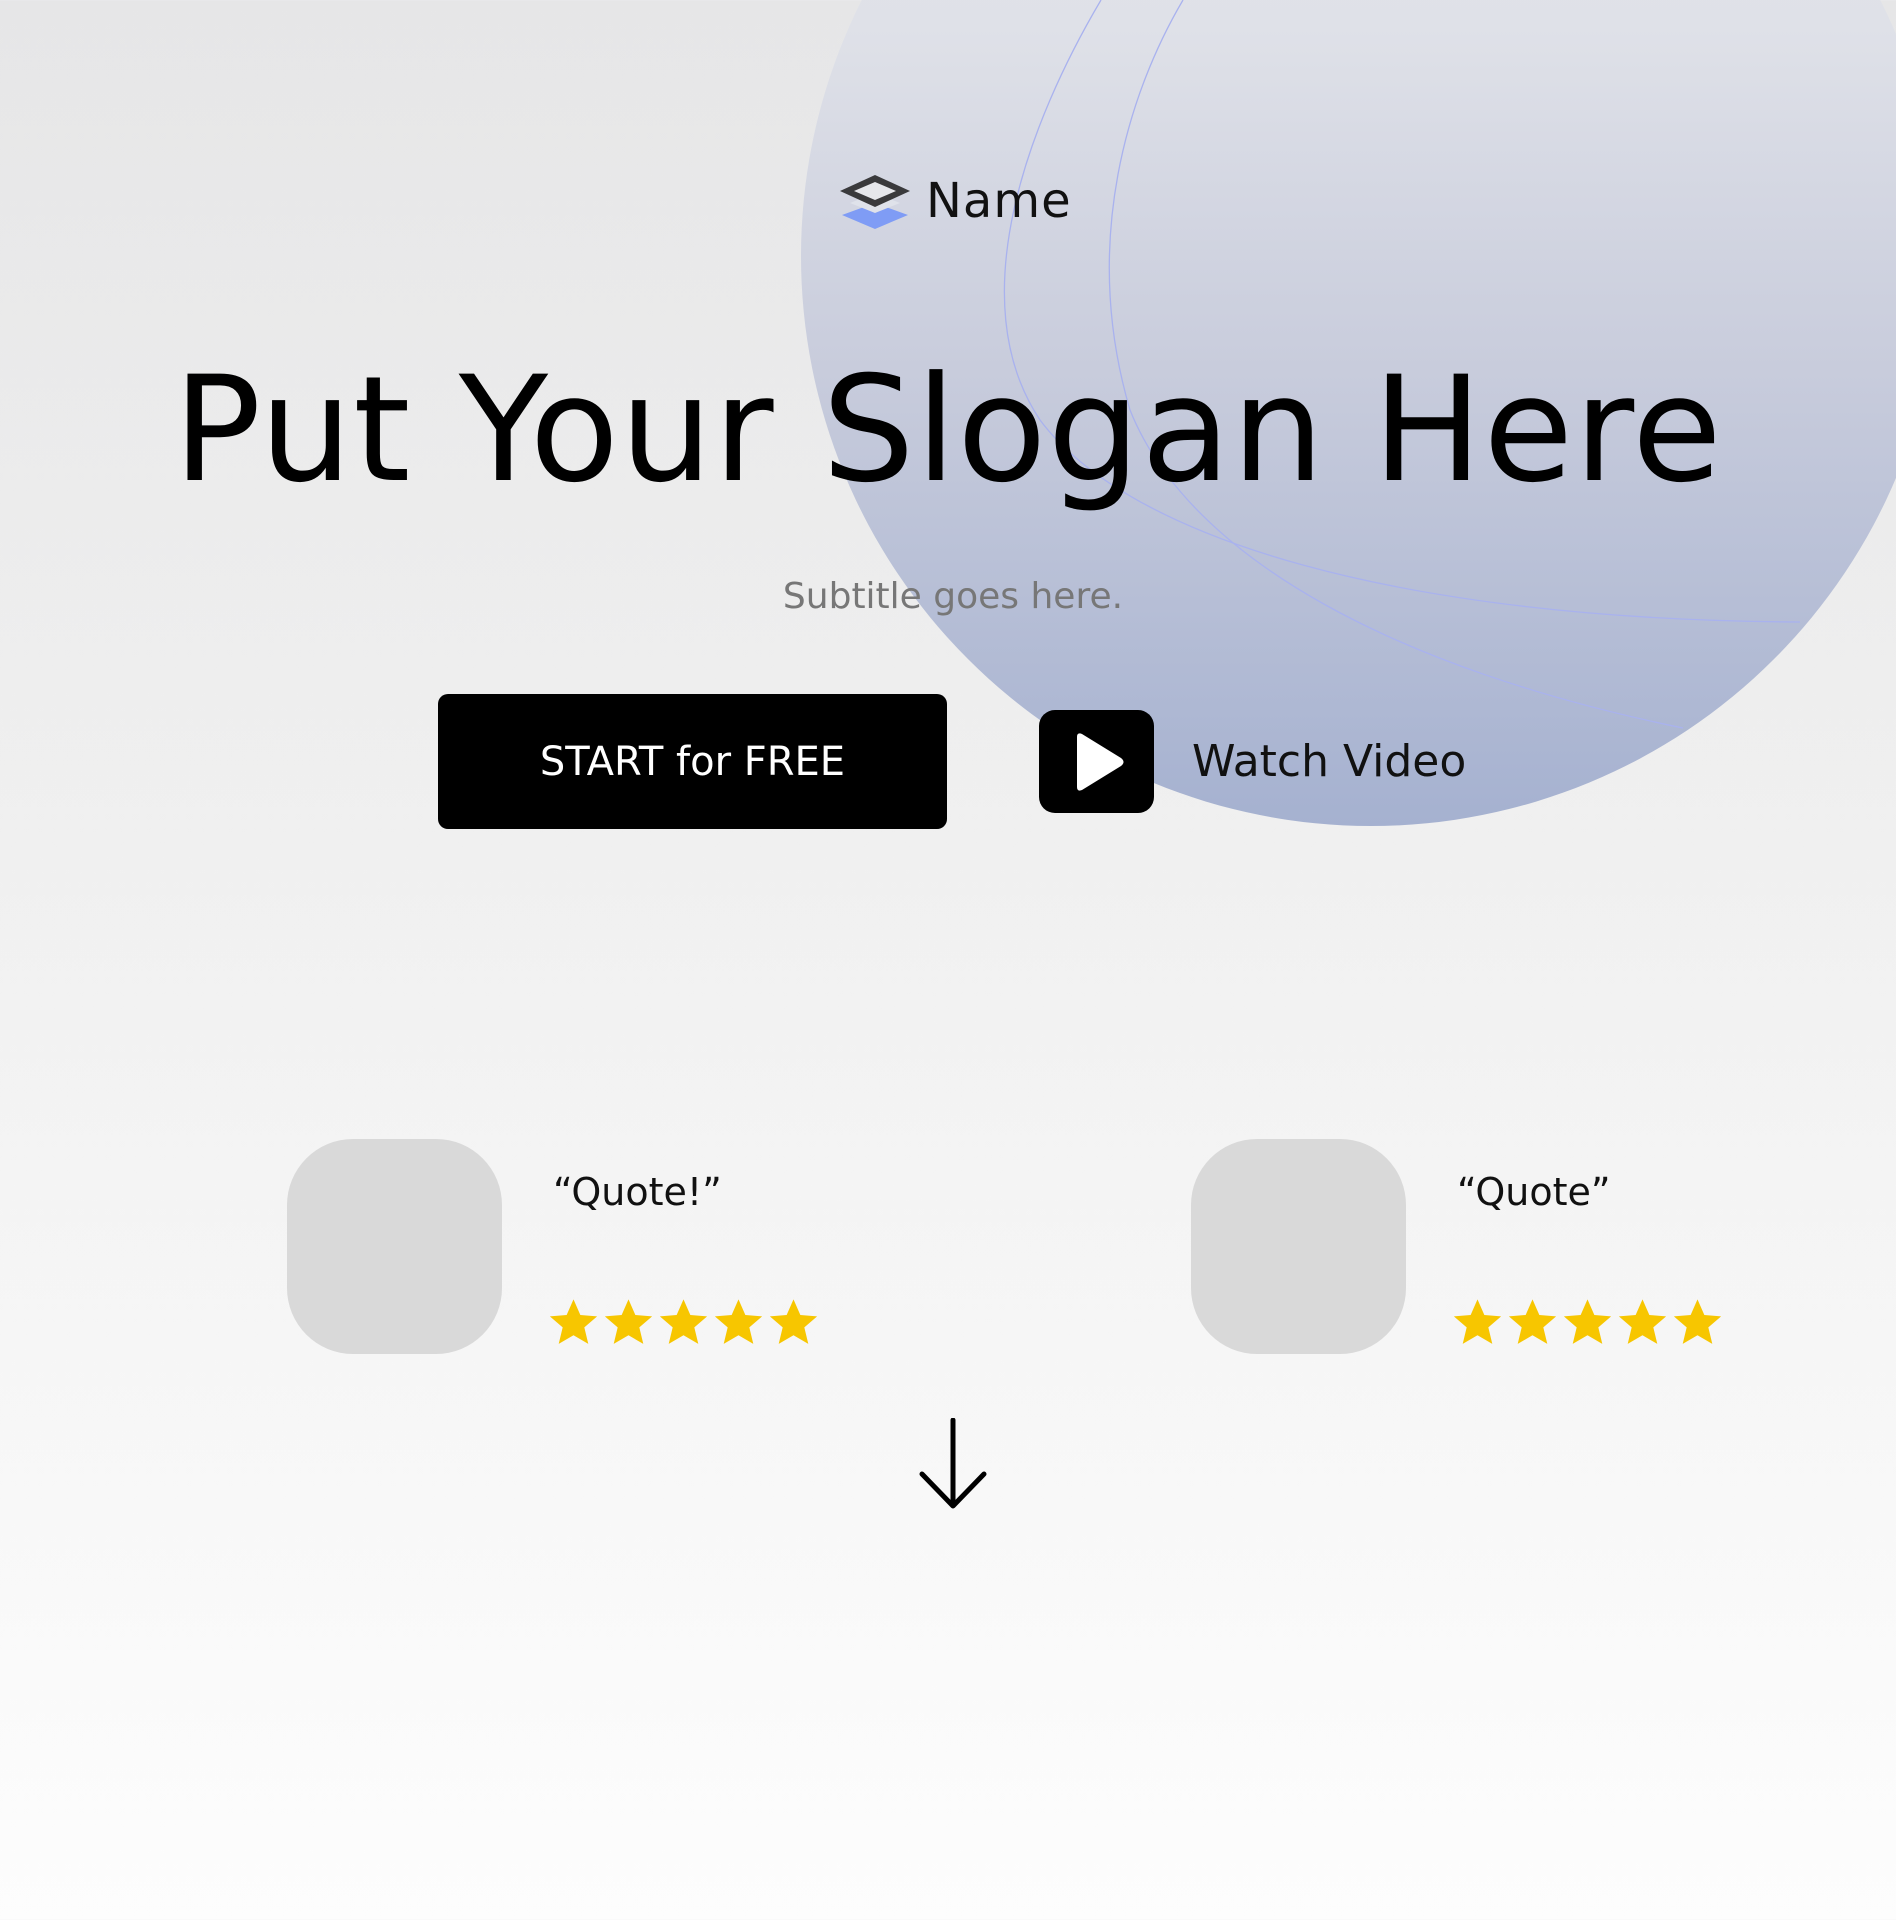 The height and width of the screenshot is (1920, 1896). What do you see at coordinates (953, 1464) in the screenshot?
I see `arrow-down-icon` at bounding box center [953, 1464].